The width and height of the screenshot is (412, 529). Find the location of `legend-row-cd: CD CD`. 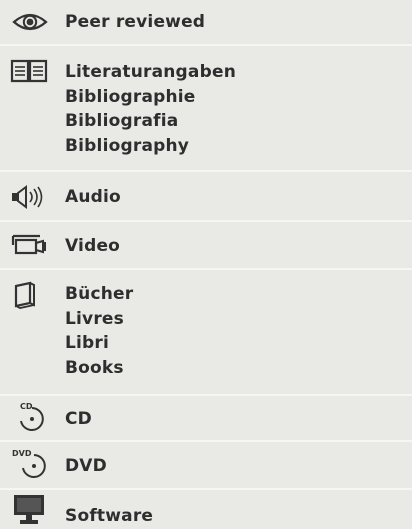

legend-row-cd: CD CD is located at coordinates (206, 417).